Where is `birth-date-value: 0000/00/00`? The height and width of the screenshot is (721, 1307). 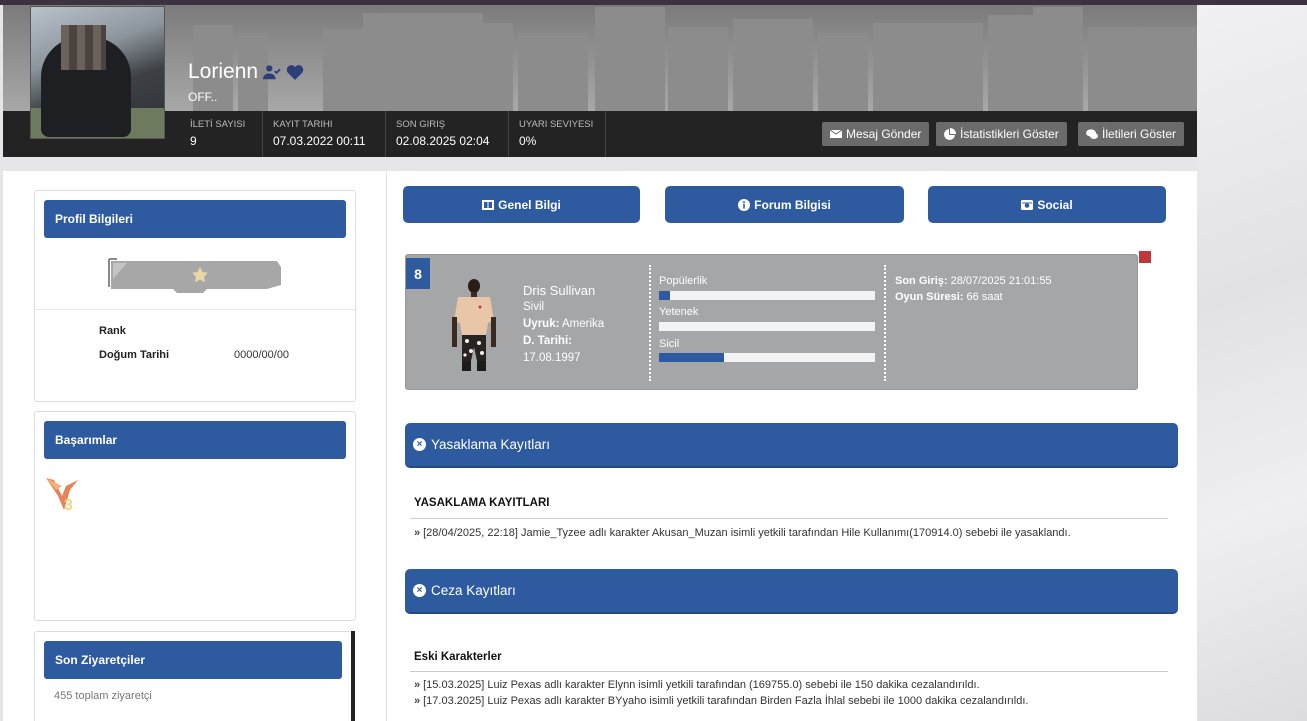
birth-date-value: 0000/00/00 is located at coordinates (262, 355).